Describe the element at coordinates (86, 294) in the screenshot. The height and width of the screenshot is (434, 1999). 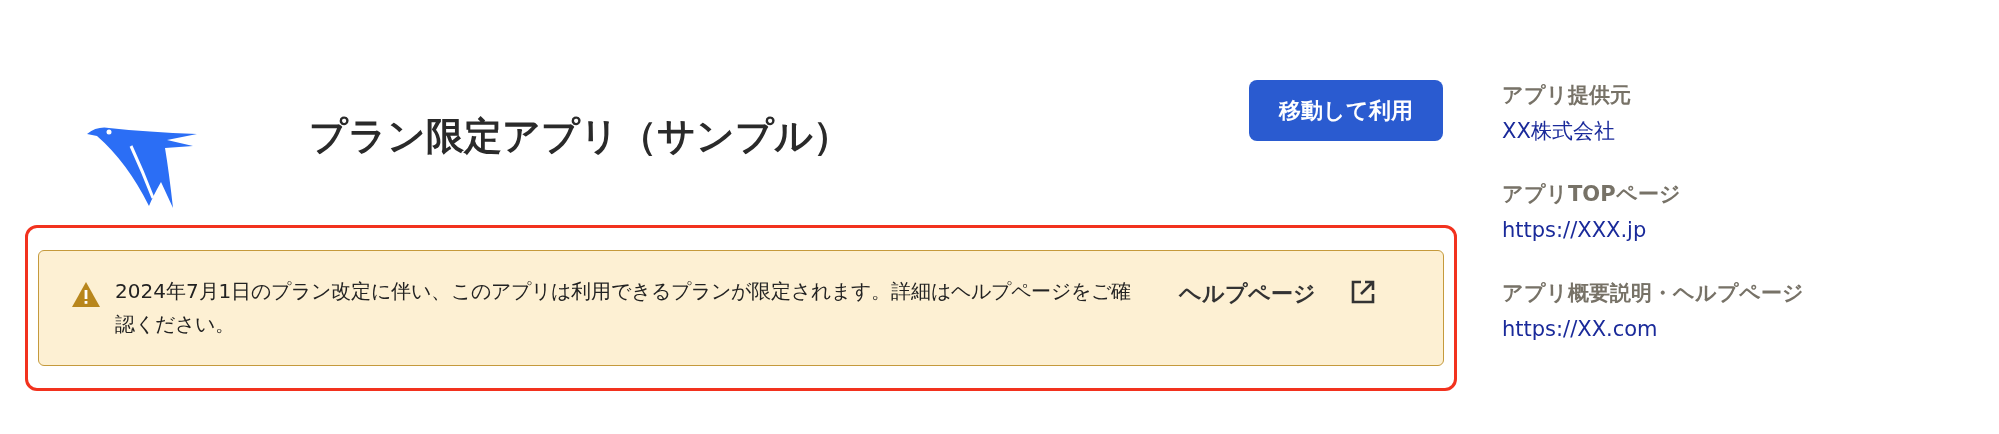
I see `warning-icon` at that location.